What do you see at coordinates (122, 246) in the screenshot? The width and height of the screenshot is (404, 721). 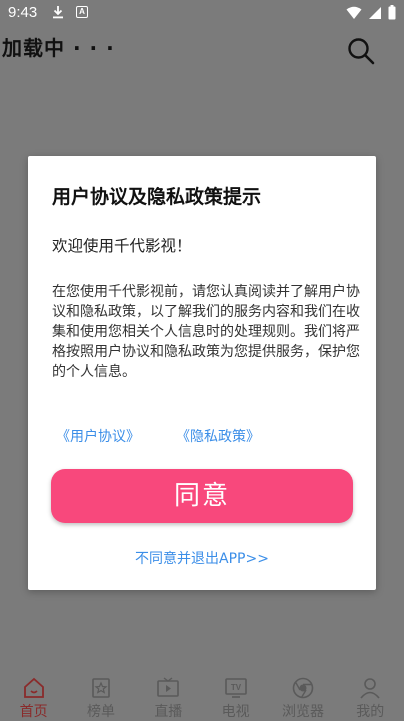 I see `dialog-welcome: 欢迎使用千代影视！` at bounding box center [122, 246].